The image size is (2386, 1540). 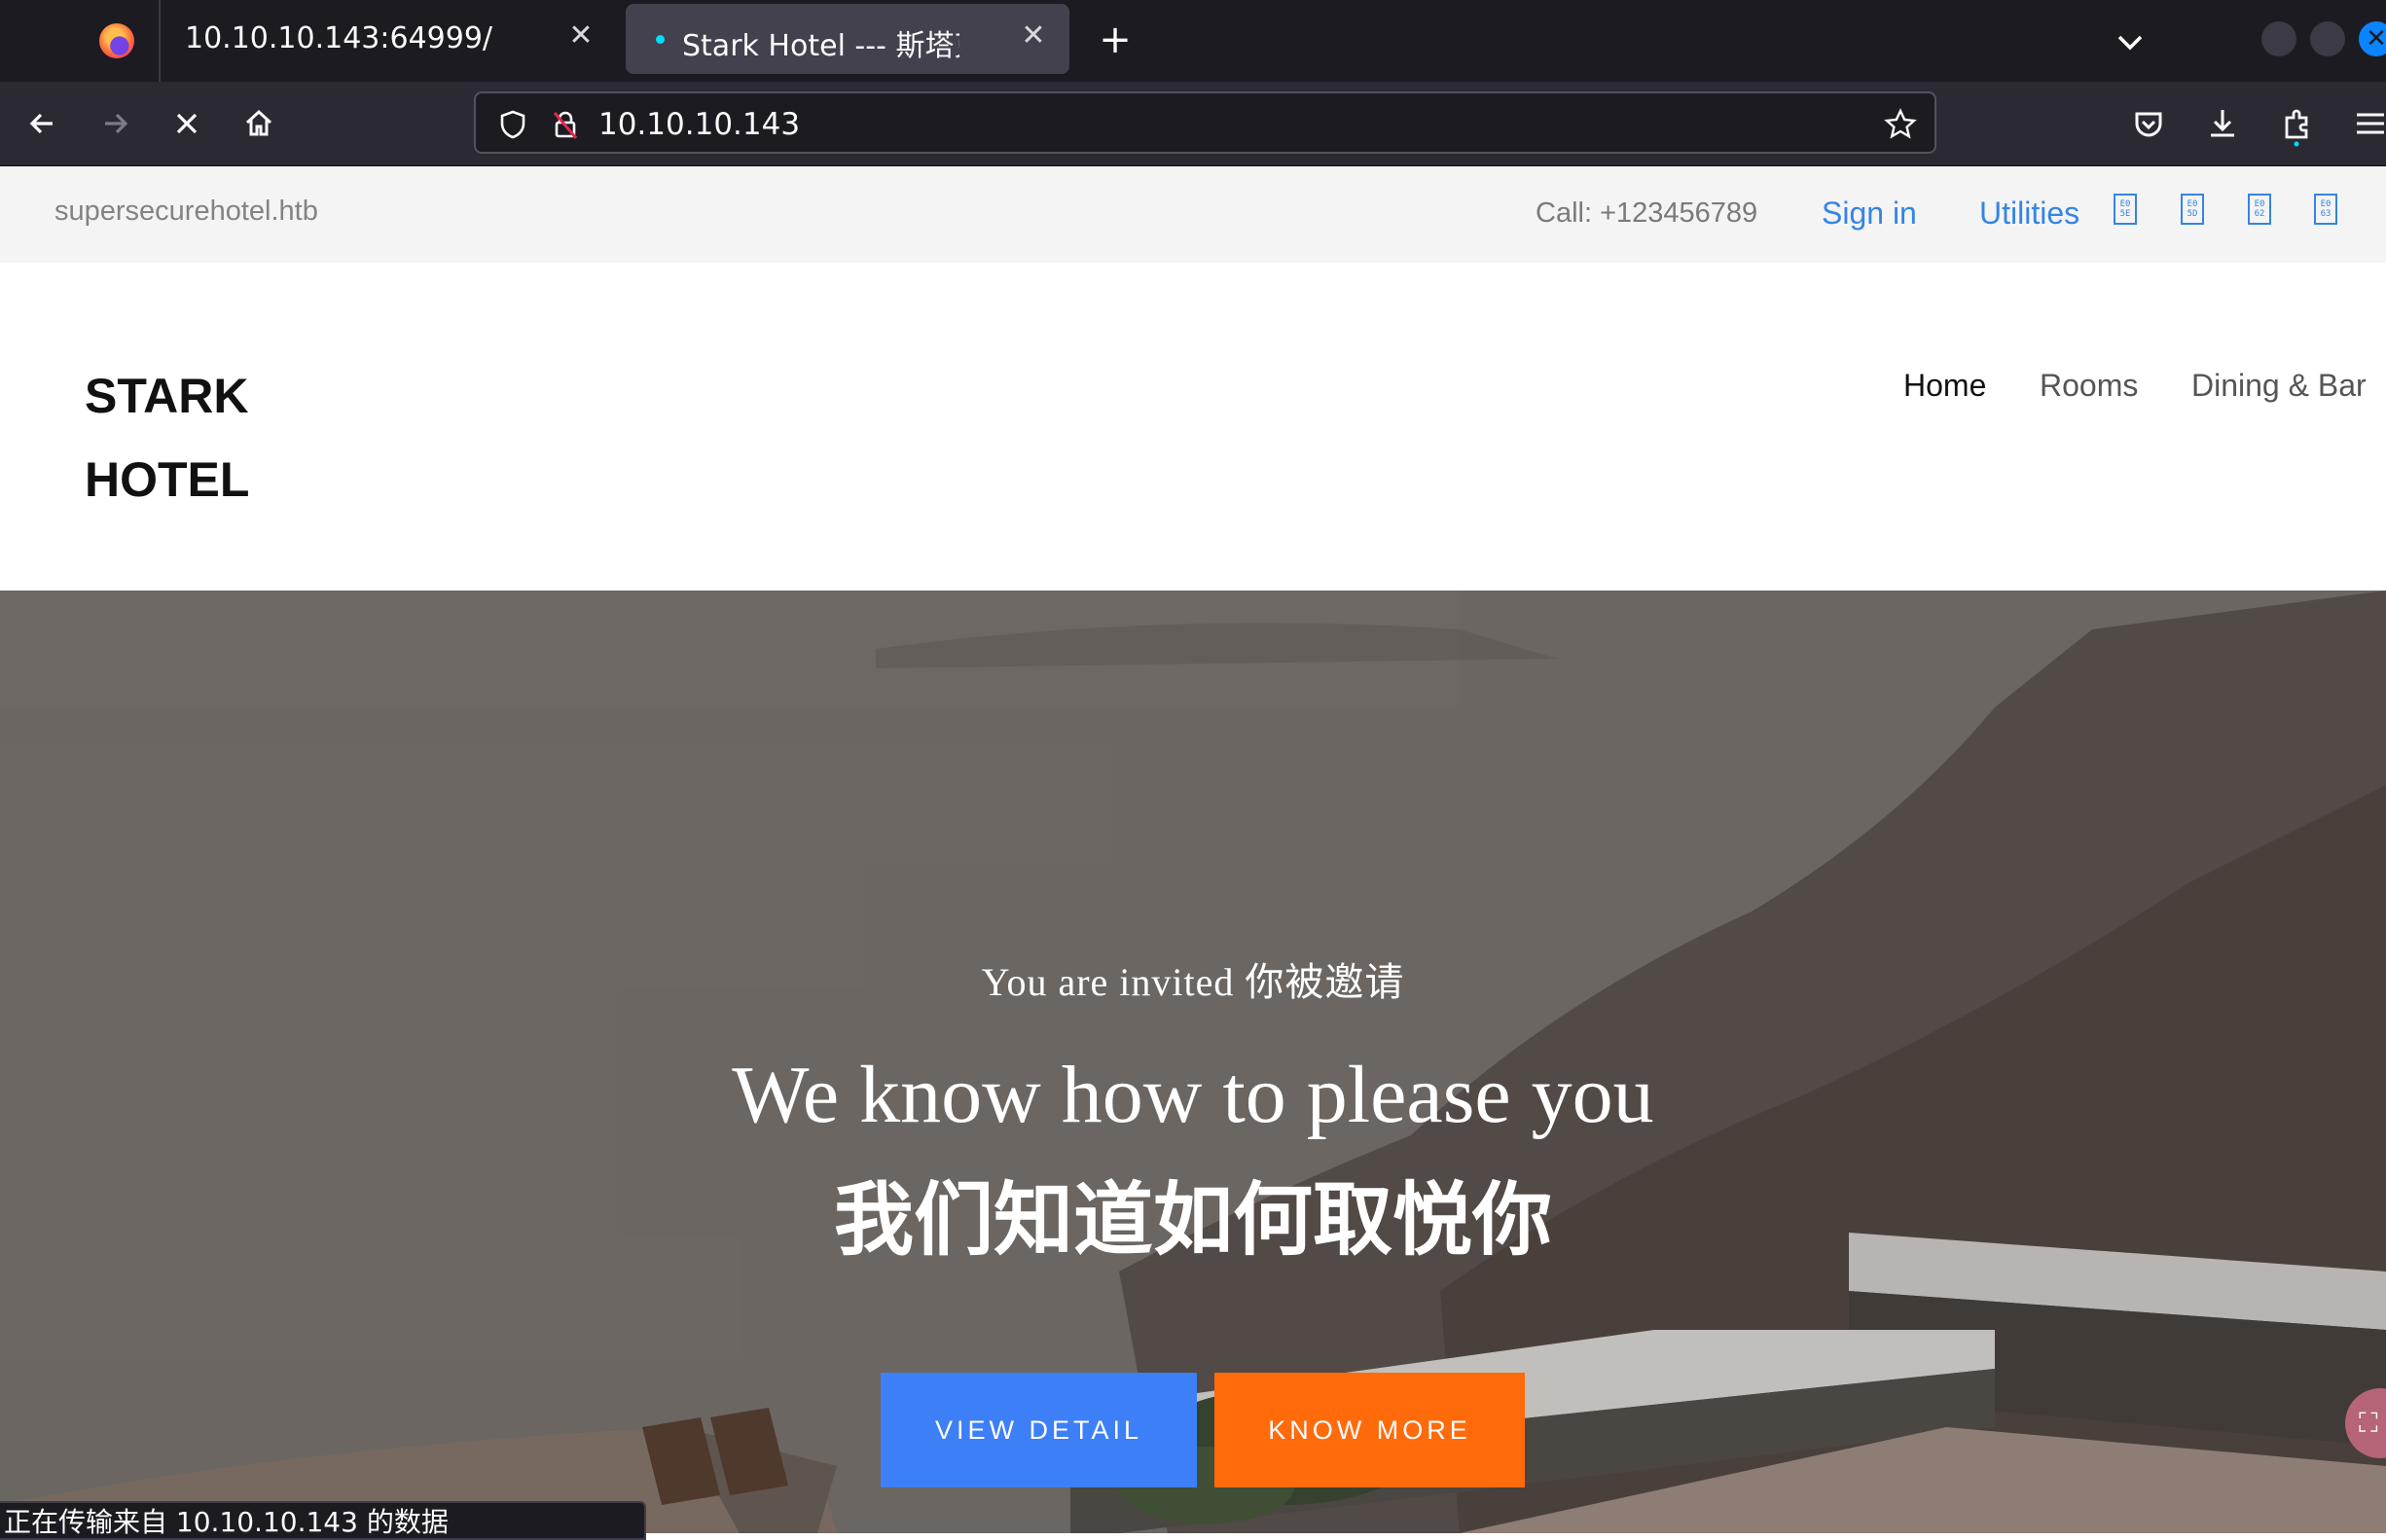 I want to click on extensions-icon, so click(x=2296, y=123).